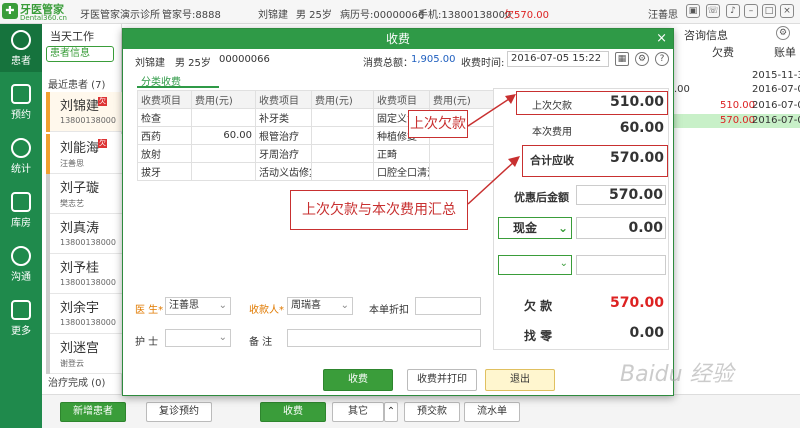 This screenshot has height=428, width=800. I want to click on item-fee-input: 60.00, so click(223, 135).